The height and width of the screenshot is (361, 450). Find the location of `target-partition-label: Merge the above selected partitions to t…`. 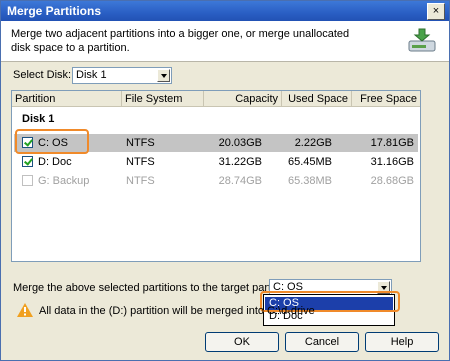

target-partition-label: Merge the above selected partitions to t… is located at coordinates (154, 288).